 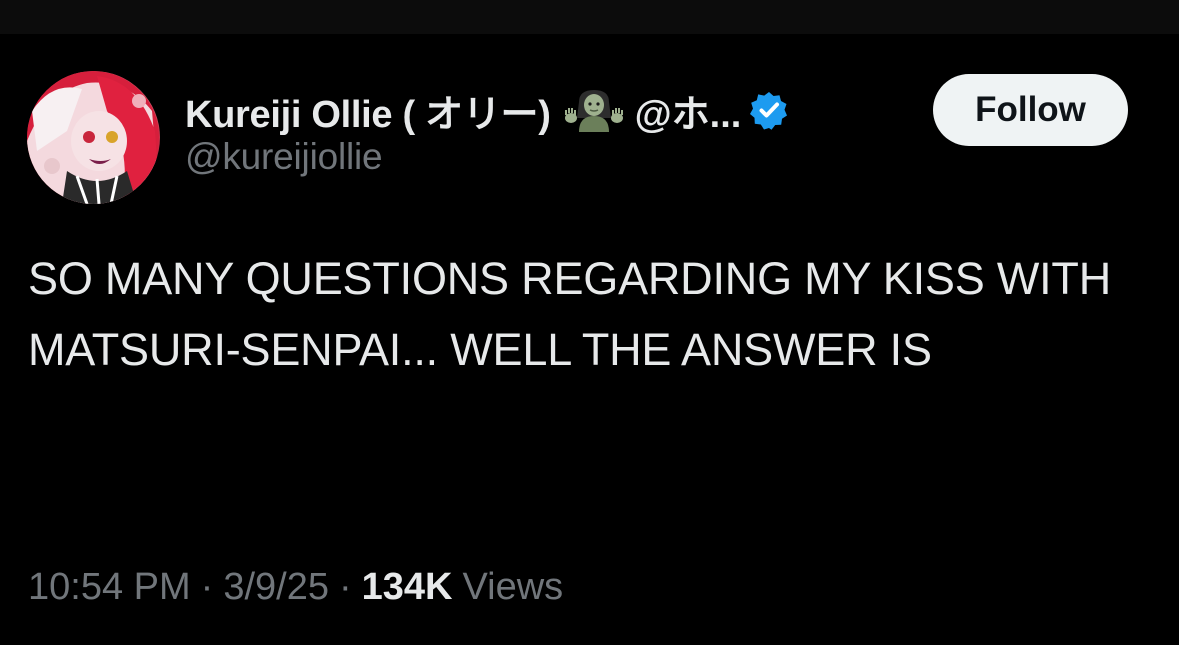 I want to click on tweet-date: 3/9/25, so click(x=276, y=587).